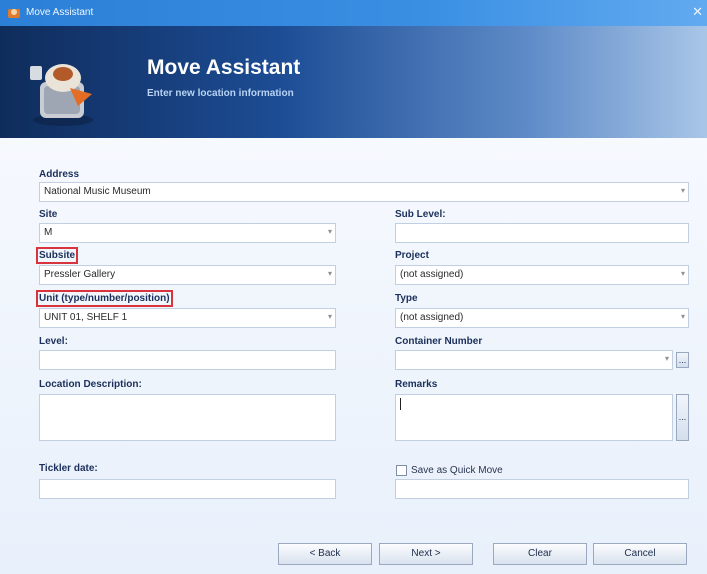 The width and height of the screenshot is (707, 574). I want to click on address-label: Address, so click(59, 174).